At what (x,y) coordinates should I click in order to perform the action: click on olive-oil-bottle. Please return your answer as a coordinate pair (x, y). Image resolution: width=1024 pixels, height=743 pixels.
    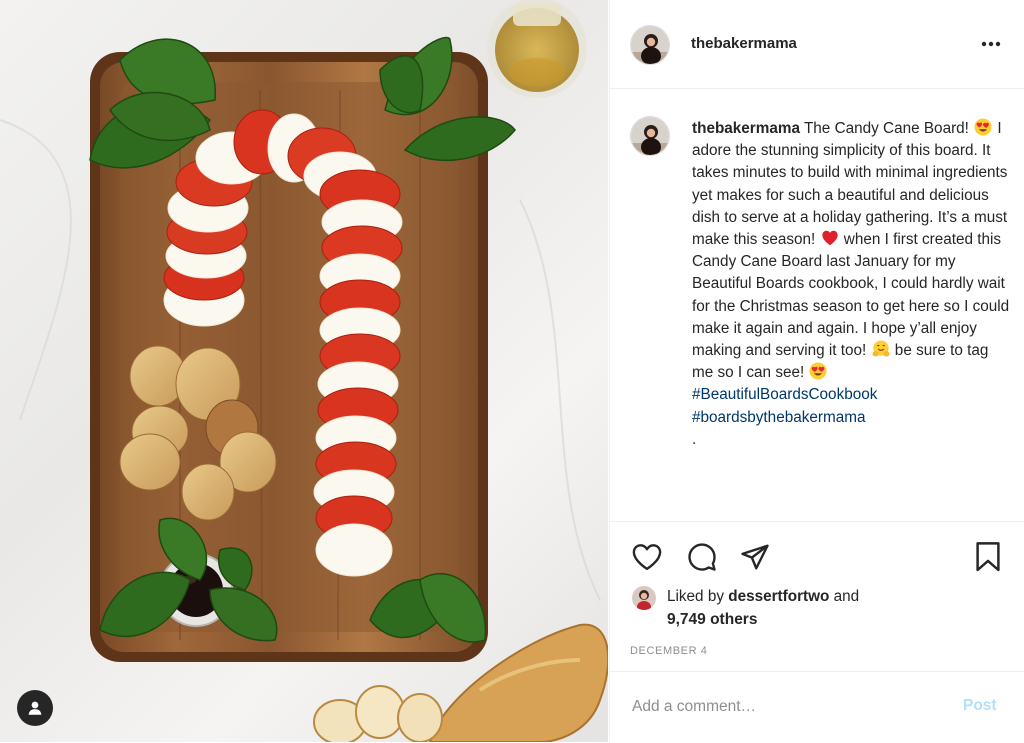
    Looking at the image, I should click on (537, 49).